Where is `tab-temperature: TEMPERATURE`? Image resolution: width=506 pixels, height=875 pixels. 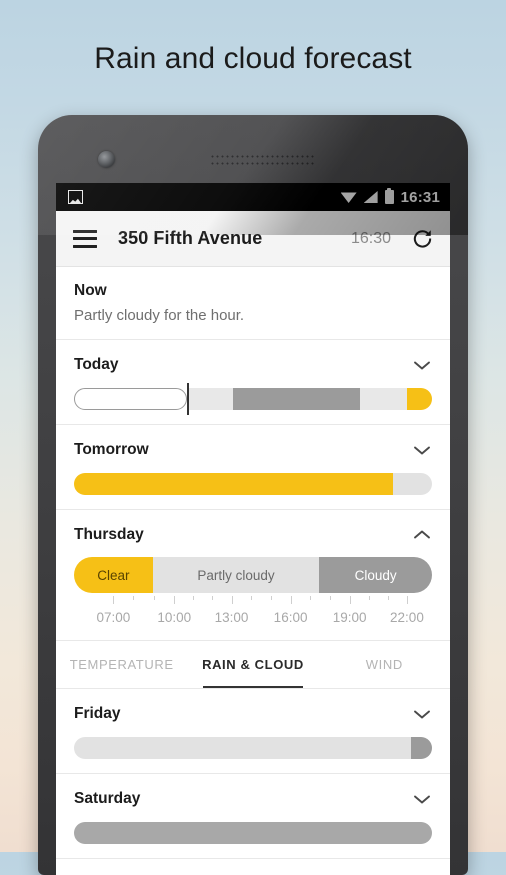
tab-temperature: TEMPERATURE is located at coordinates (121, 664).